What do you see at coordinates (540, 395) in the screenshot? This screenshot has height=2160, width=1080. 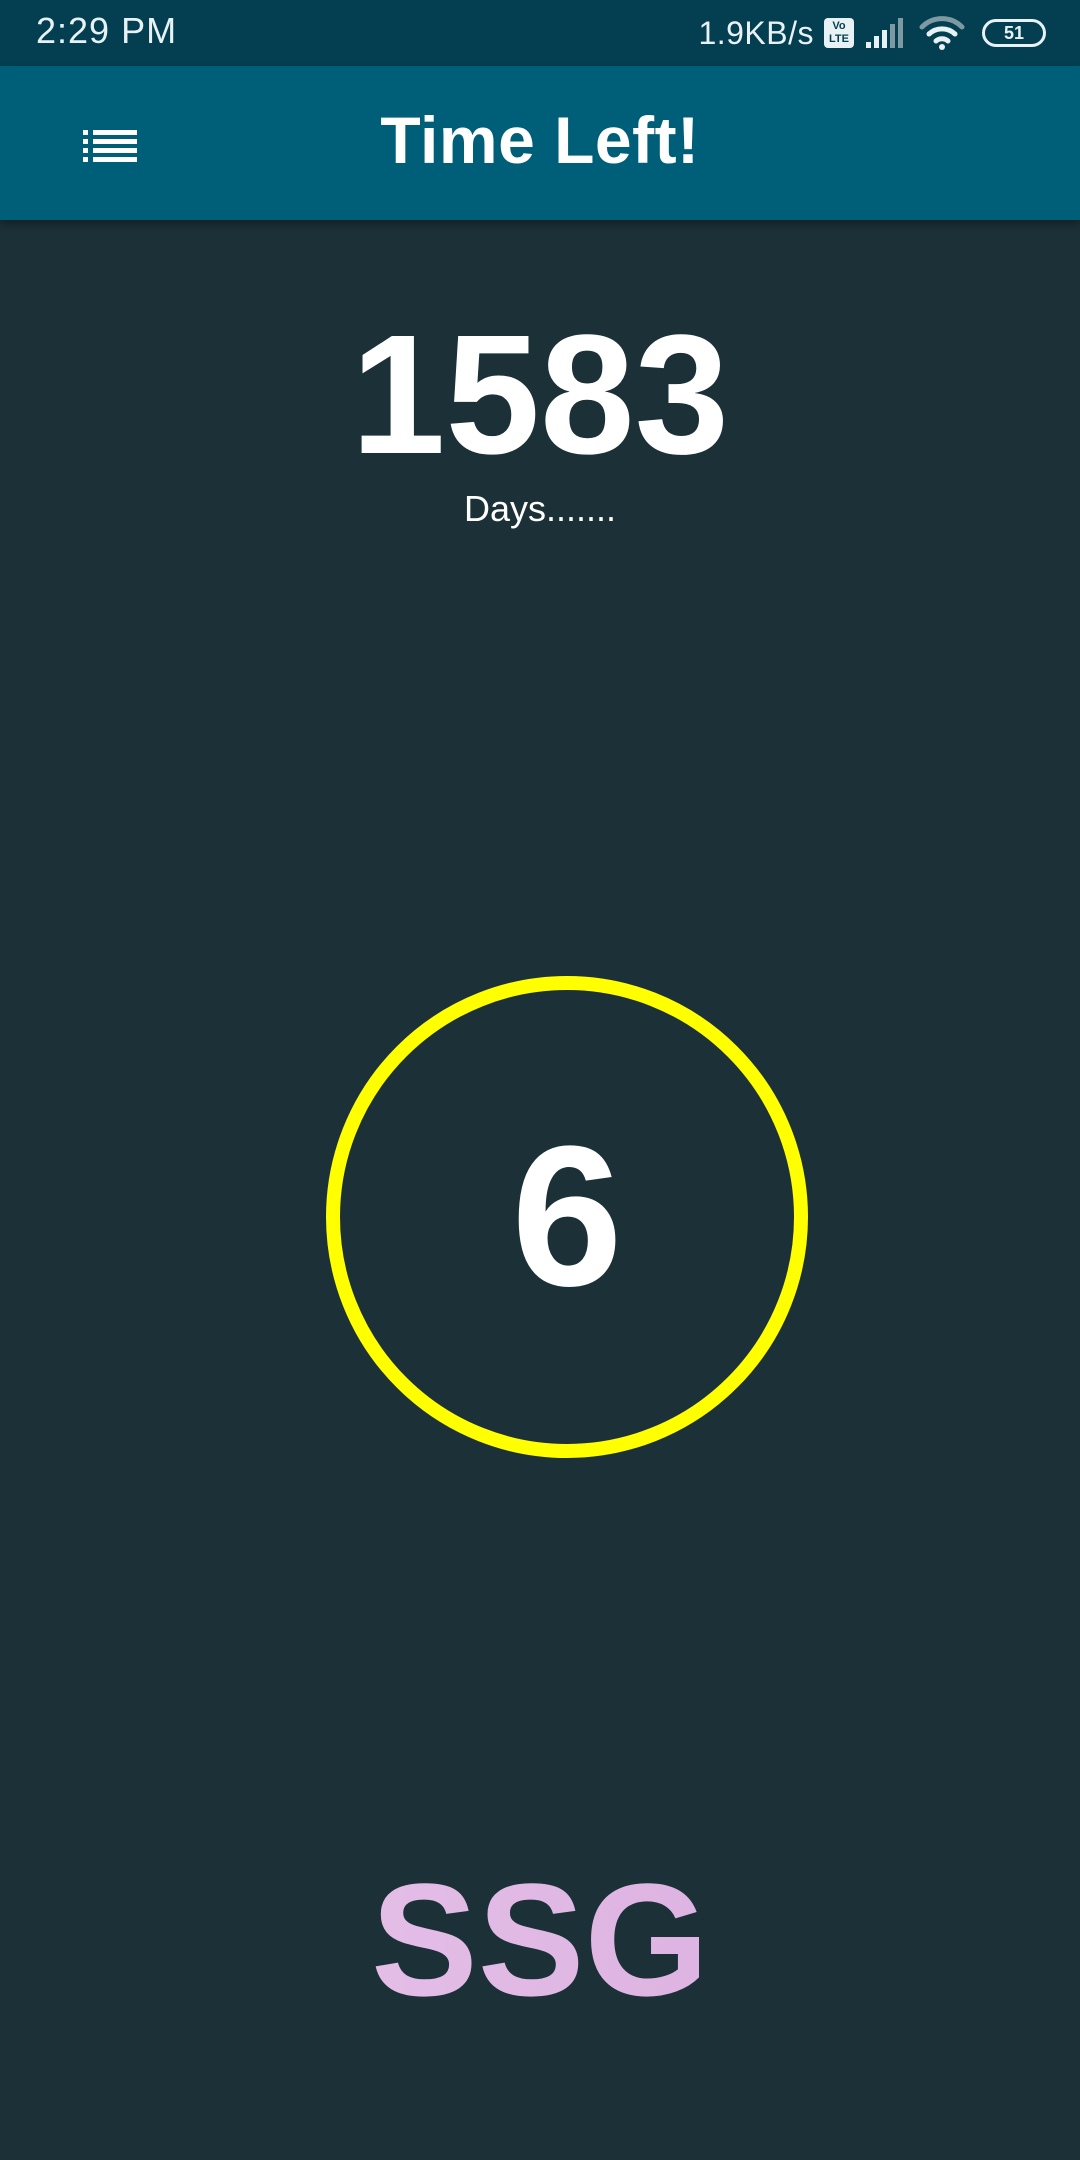 I see `days-remaining-value: 1583` at bounding box center [540, 395].